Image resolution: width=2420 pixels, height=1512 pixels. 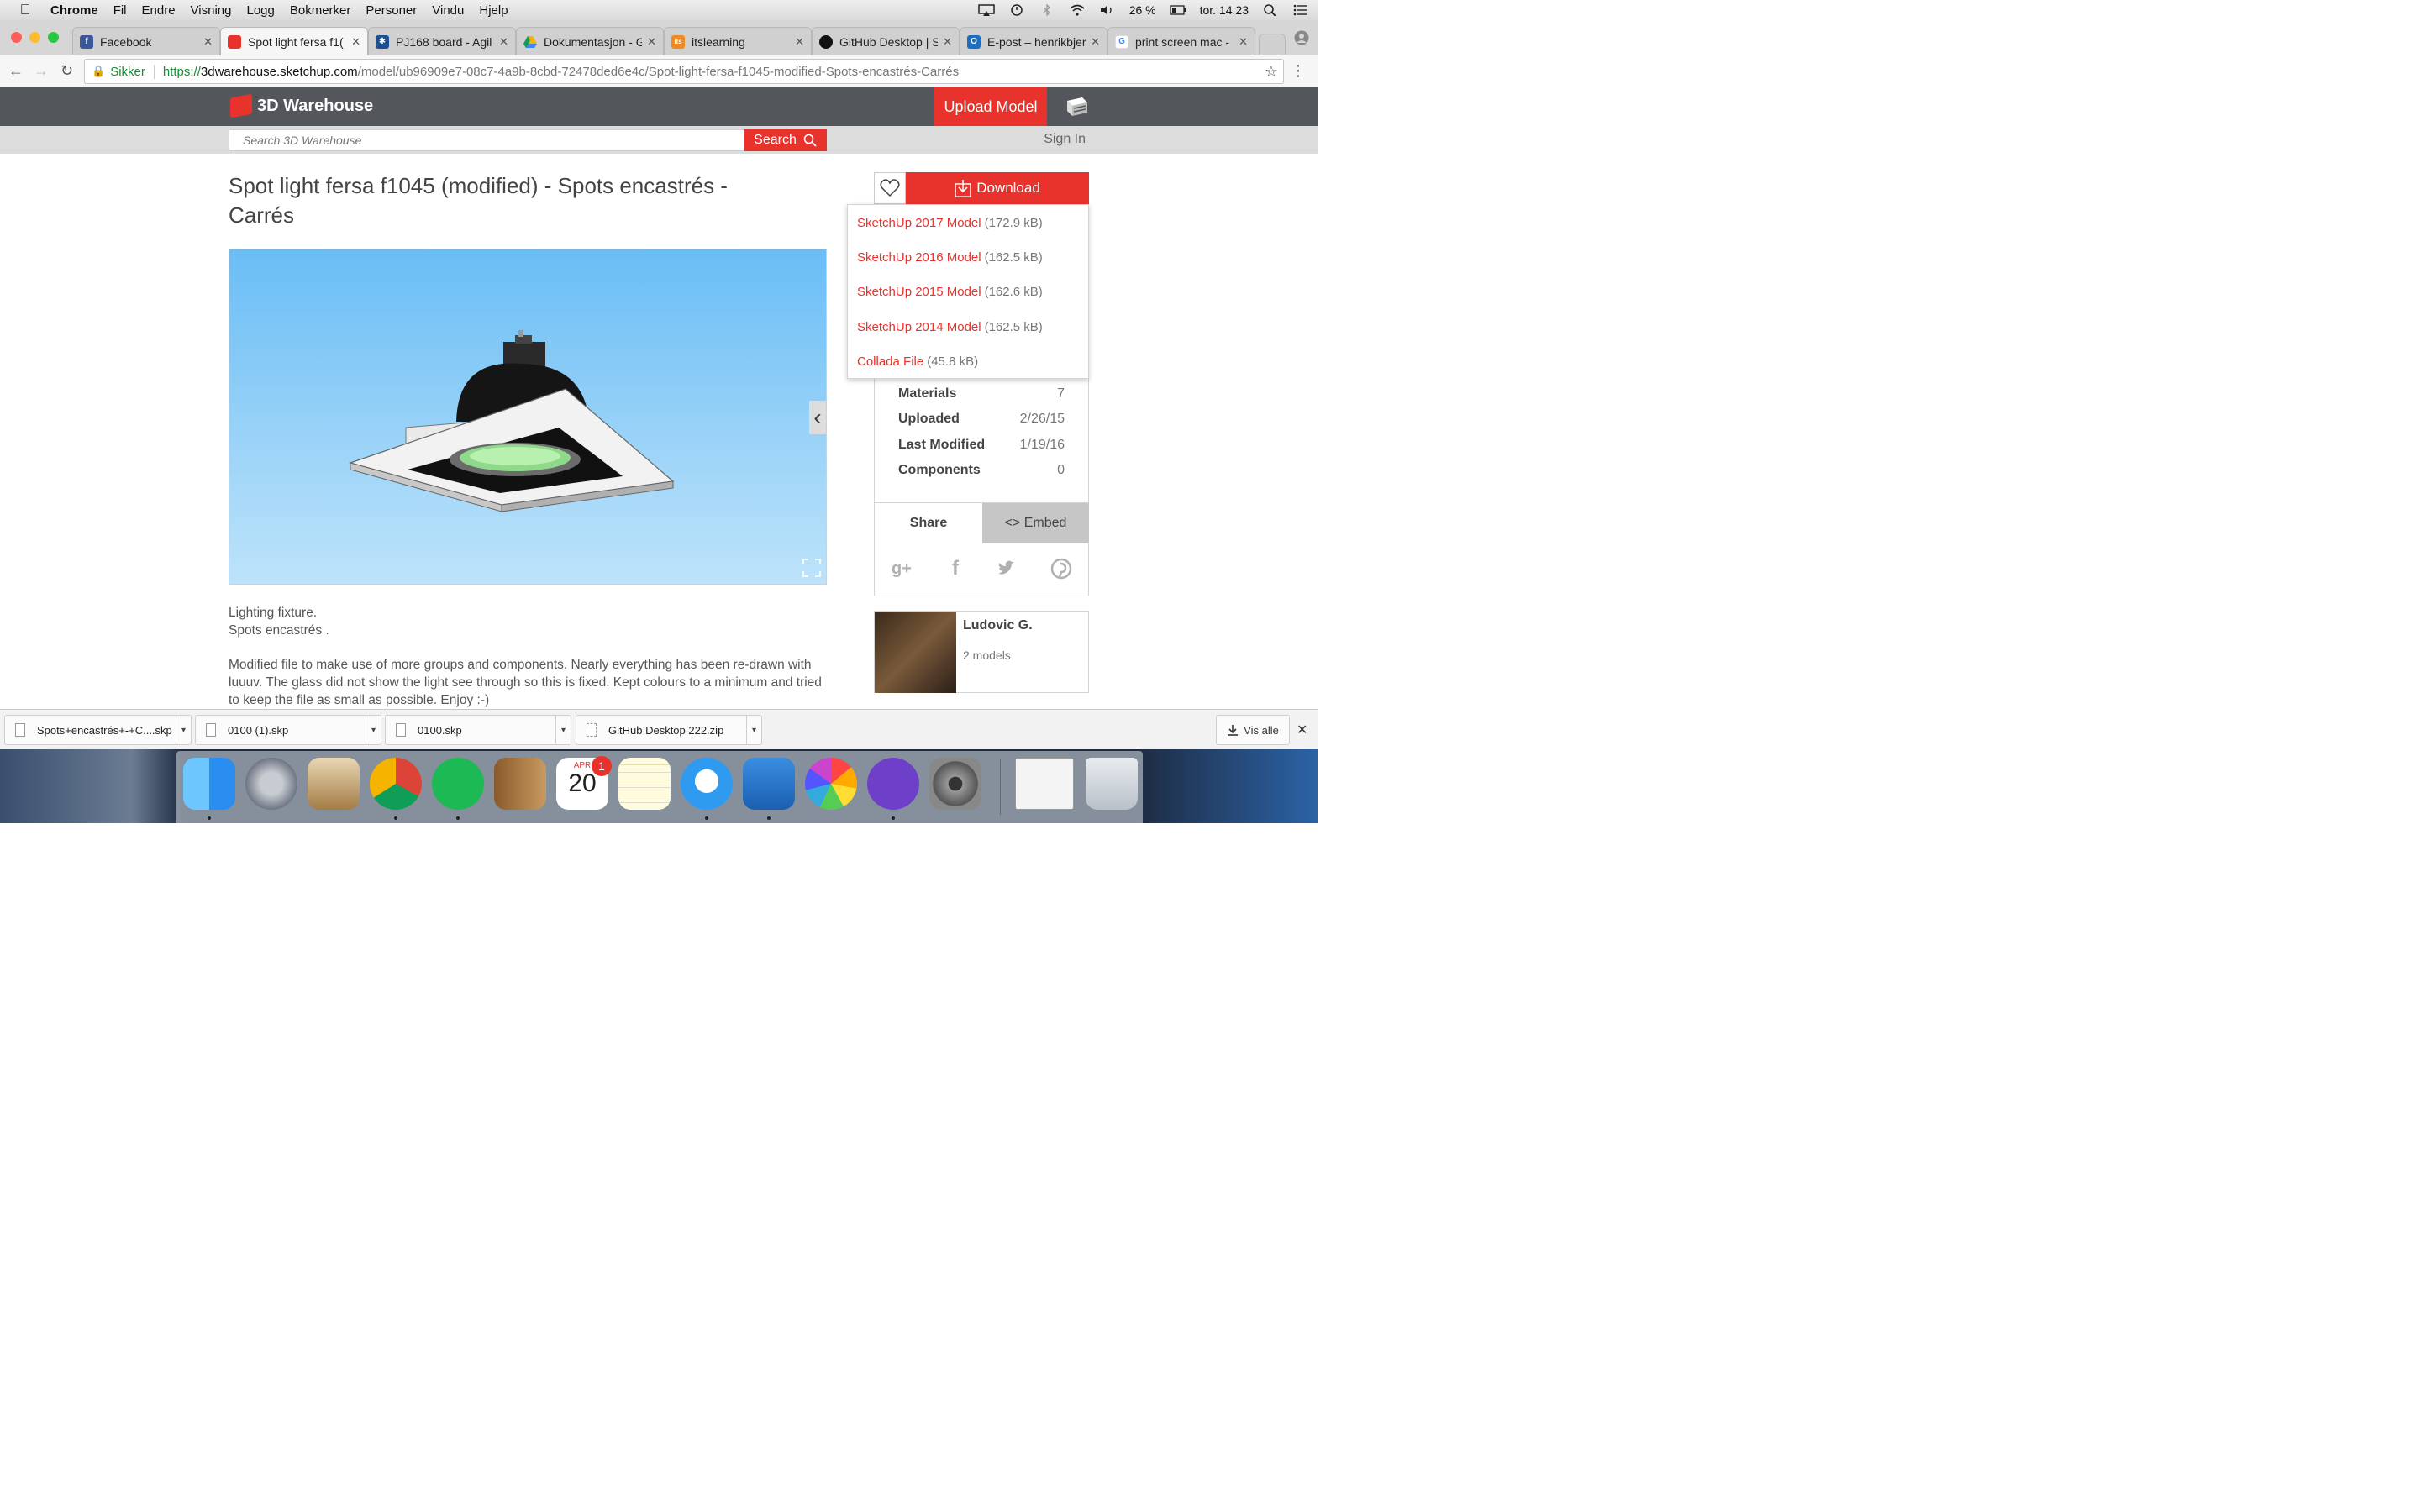 What do you see at coordinates (271, 784) in the screenshot?
I see `launchpad-icon` at bounding box center [271, 784].